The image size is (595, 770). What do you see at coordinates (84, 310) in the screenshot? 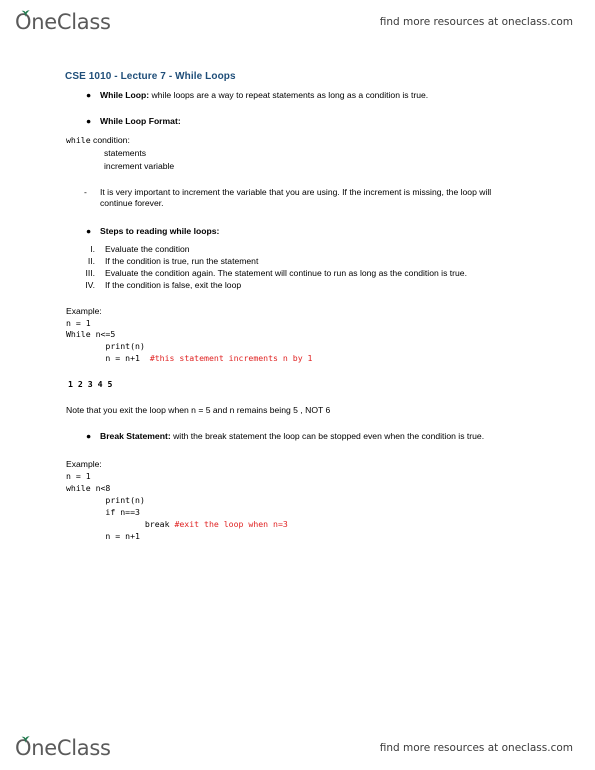
I see `example1-label: Example:` at bounding box center [84, 310].